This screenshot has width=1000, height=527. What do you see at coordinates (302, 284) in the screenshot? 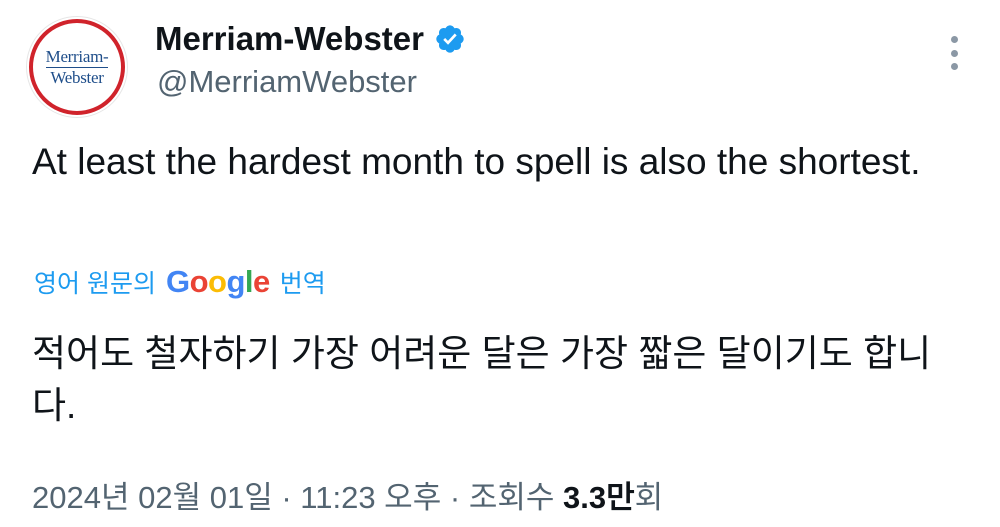
I see `translate-suffix: 번역` at bounding box center [302, 284].